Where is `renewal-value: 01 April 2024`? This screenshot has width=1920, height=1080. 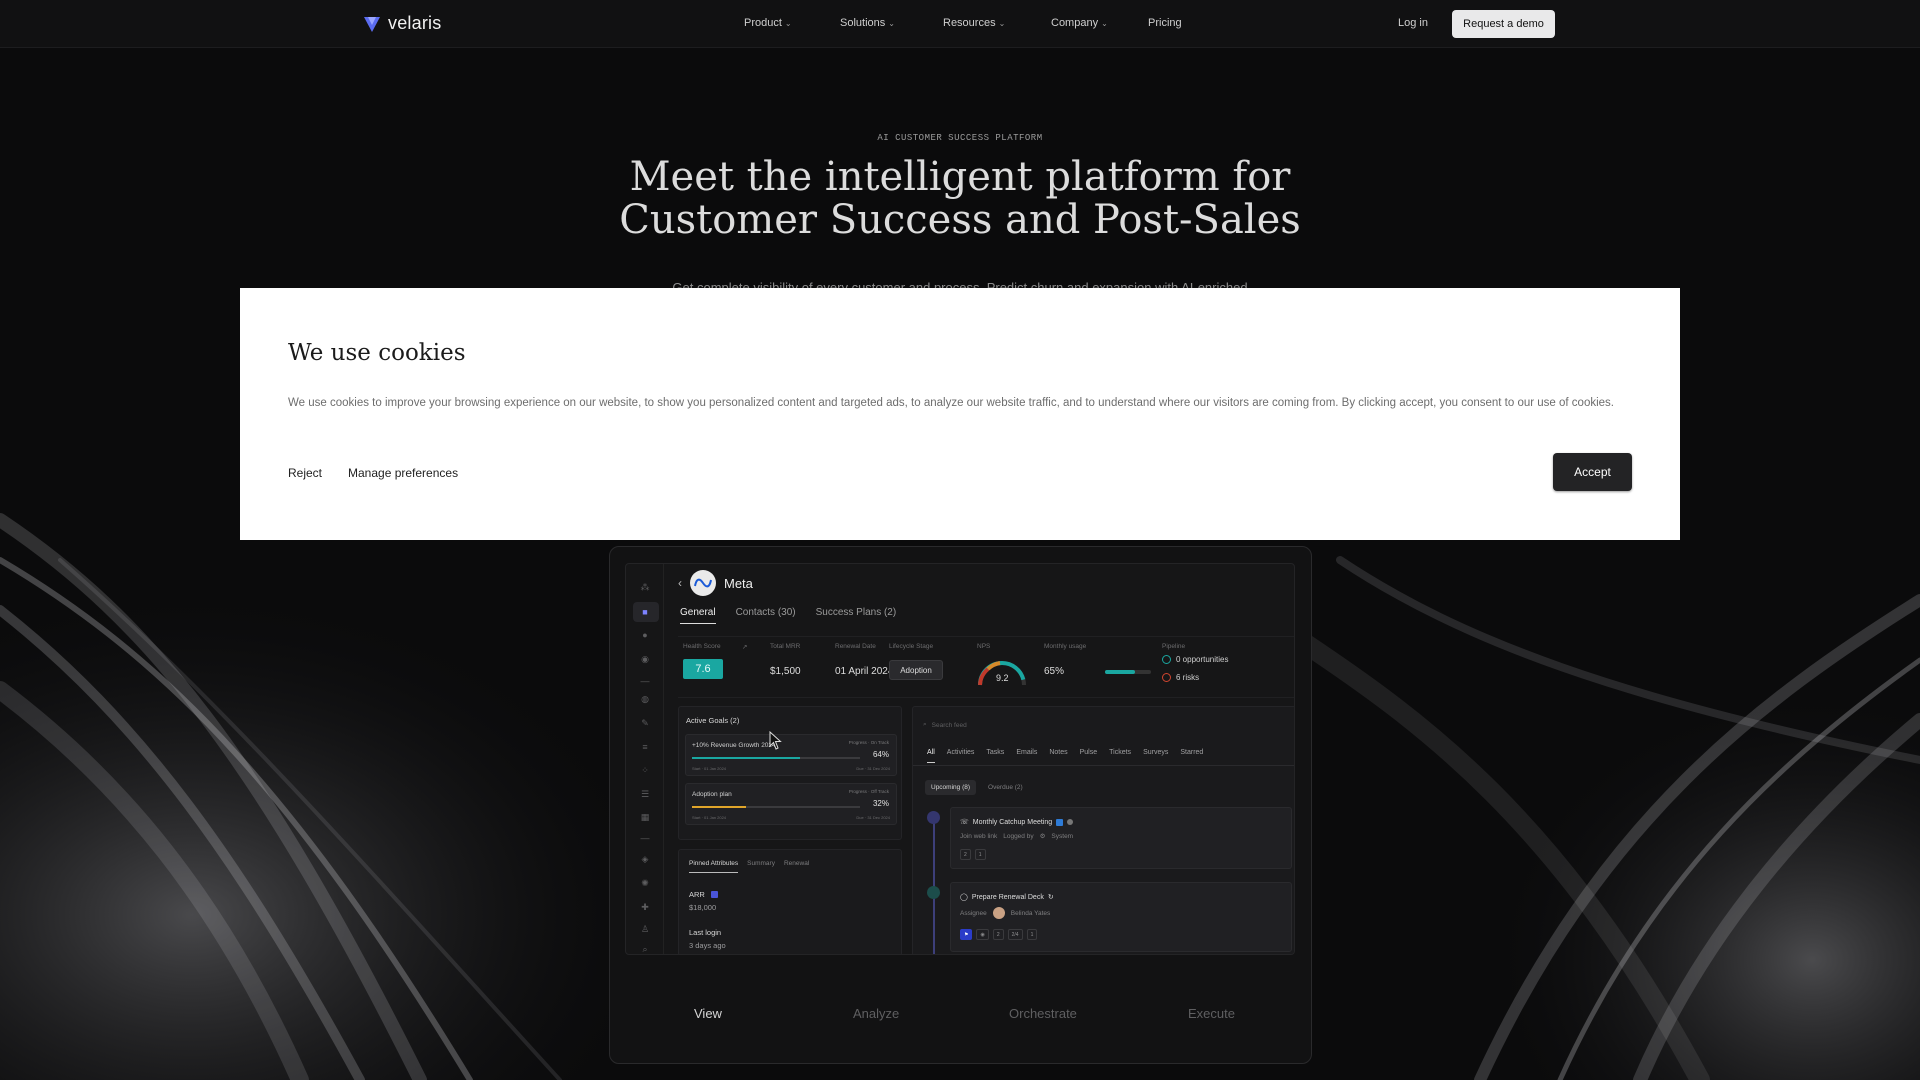
renewal-value: 01 April 2024 is located at coordinates (864, 671).